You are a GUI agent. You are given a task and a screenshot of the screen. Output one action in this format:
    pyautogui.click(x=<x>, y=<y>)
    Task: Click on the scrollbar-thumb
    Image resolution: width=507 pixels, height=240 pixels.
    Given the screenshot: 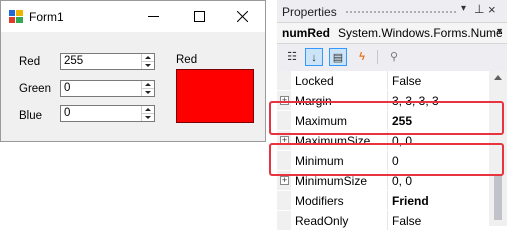 What is the action you would take?
    pyautogui.click(x=498, y=197)
    